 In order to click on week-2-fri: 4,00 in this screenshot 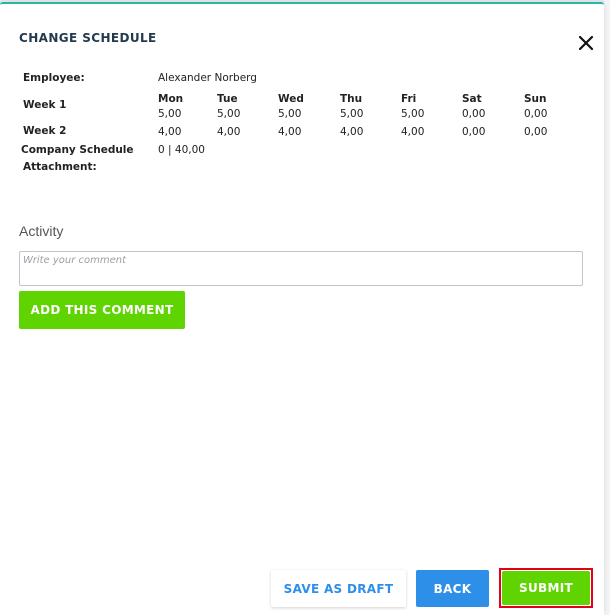, I will do `click(413, 132)`.